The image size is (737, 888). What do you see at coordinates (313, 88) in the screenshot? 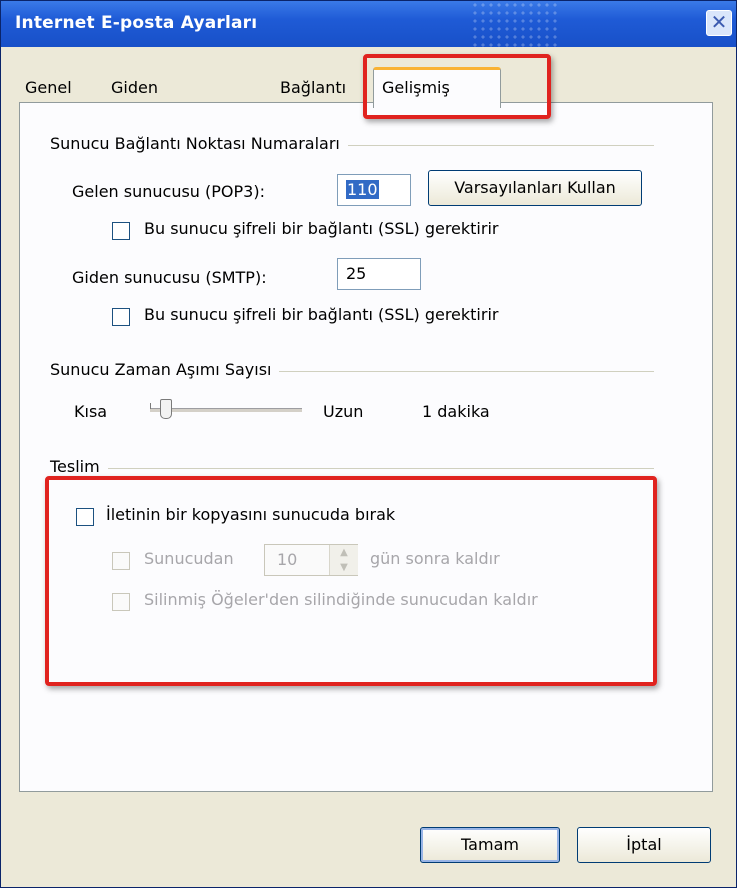
I see `tab-baglanti: Bağlantı` at bounding box center [313, 88].